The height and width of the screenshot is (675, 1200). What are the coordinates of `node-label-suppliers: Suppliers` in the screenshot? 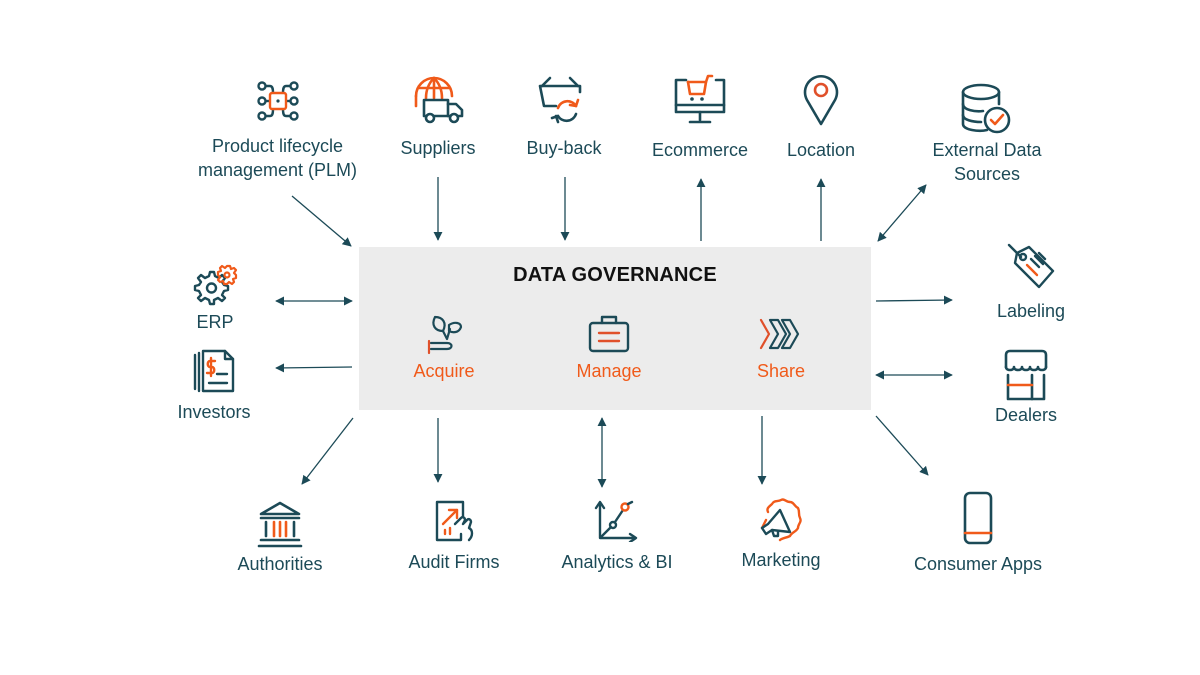 It's located at (438, 148).